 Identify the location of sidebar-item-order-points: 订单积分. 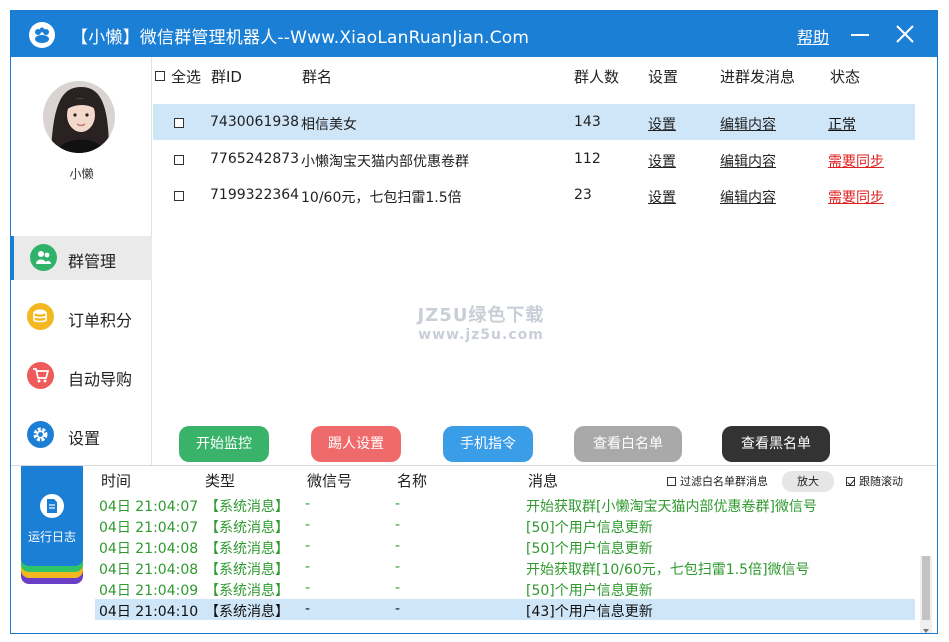
(81, 317).